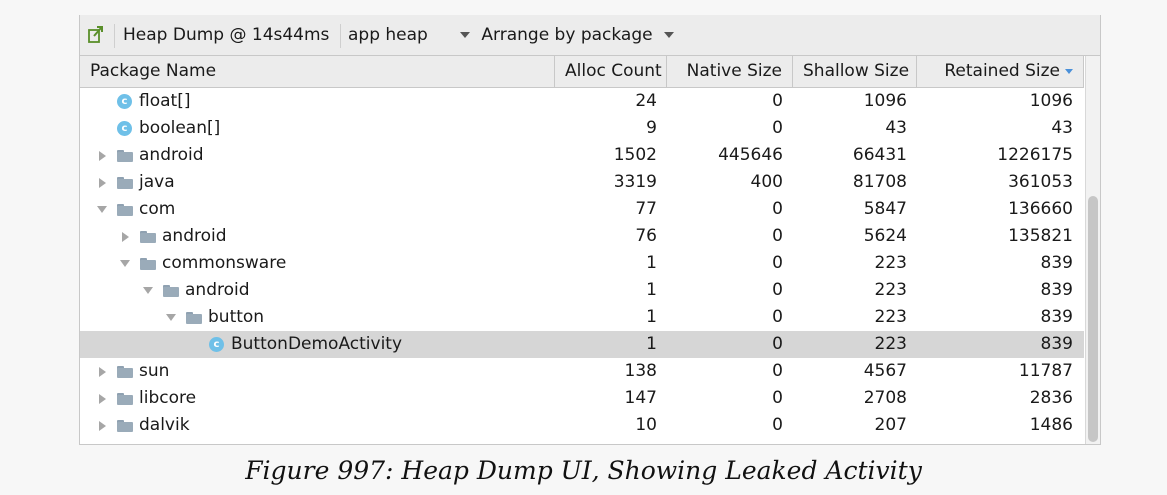 This screenshot has width=1167, height=495. What do you see at coordinates (611, 71) in the screenshot?
I see `column-alloc-count: Alloc Count` at bounding box center [611, 71].